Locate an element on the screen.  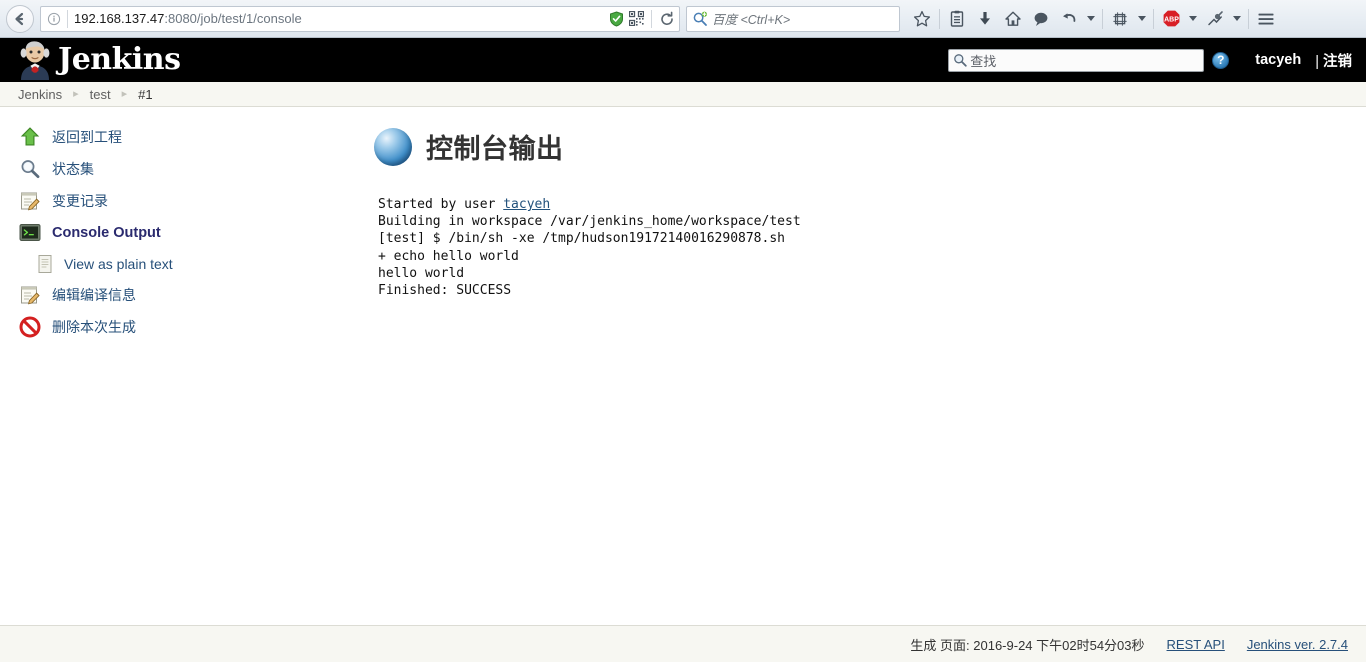
sidebar-item-back-to-project: 返回到工程 is located at coordinates (180, 137).